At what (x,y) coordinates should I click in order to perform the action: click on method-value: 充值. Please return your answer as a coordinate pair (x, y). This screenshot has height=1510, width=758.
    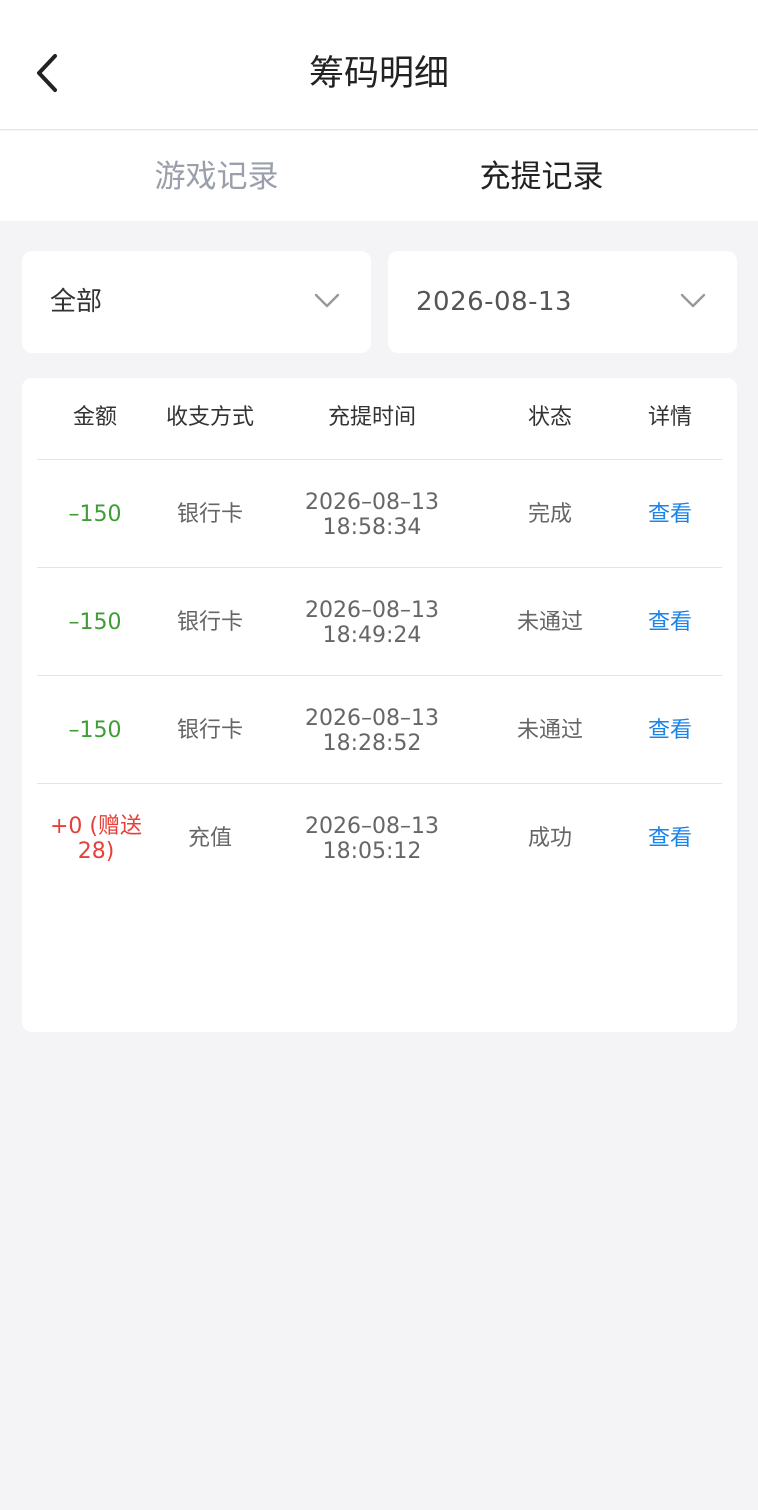
    Looking at the image, I should click on (209, 838).